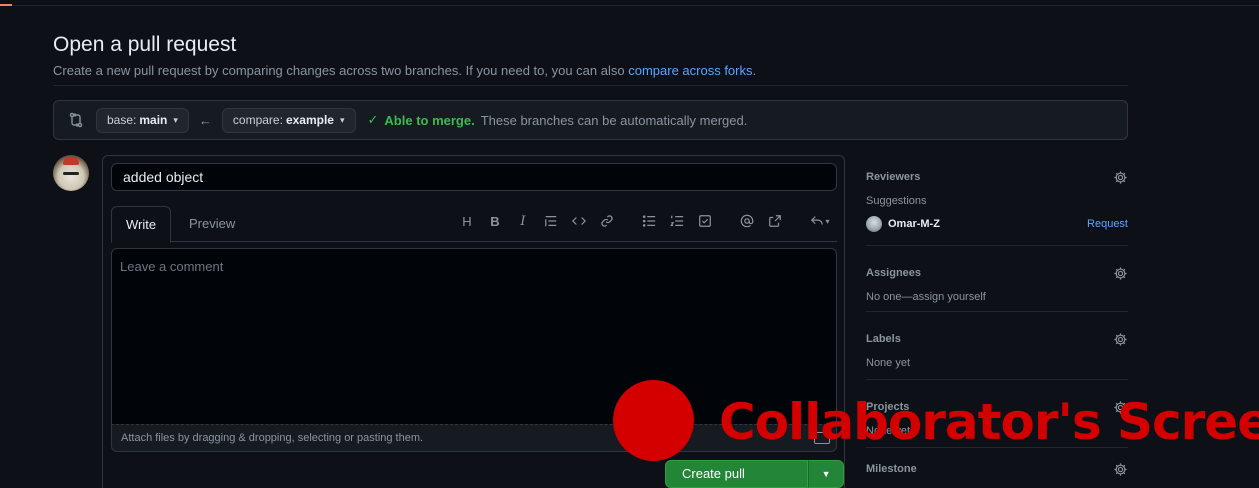 This screenshot has width=1259, height=488. I want to click on avatar-sunglasses, so click(71, 173).